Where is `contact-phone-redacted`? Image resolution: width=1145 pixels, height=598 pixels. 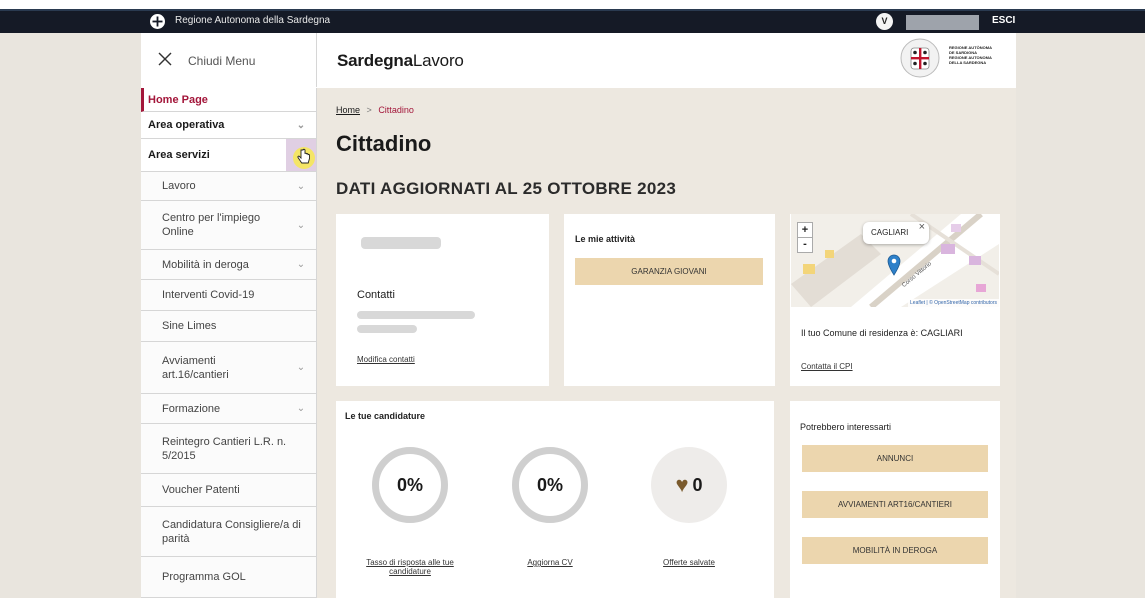 contact-phone-redacted is located at coordinates (387, 329).